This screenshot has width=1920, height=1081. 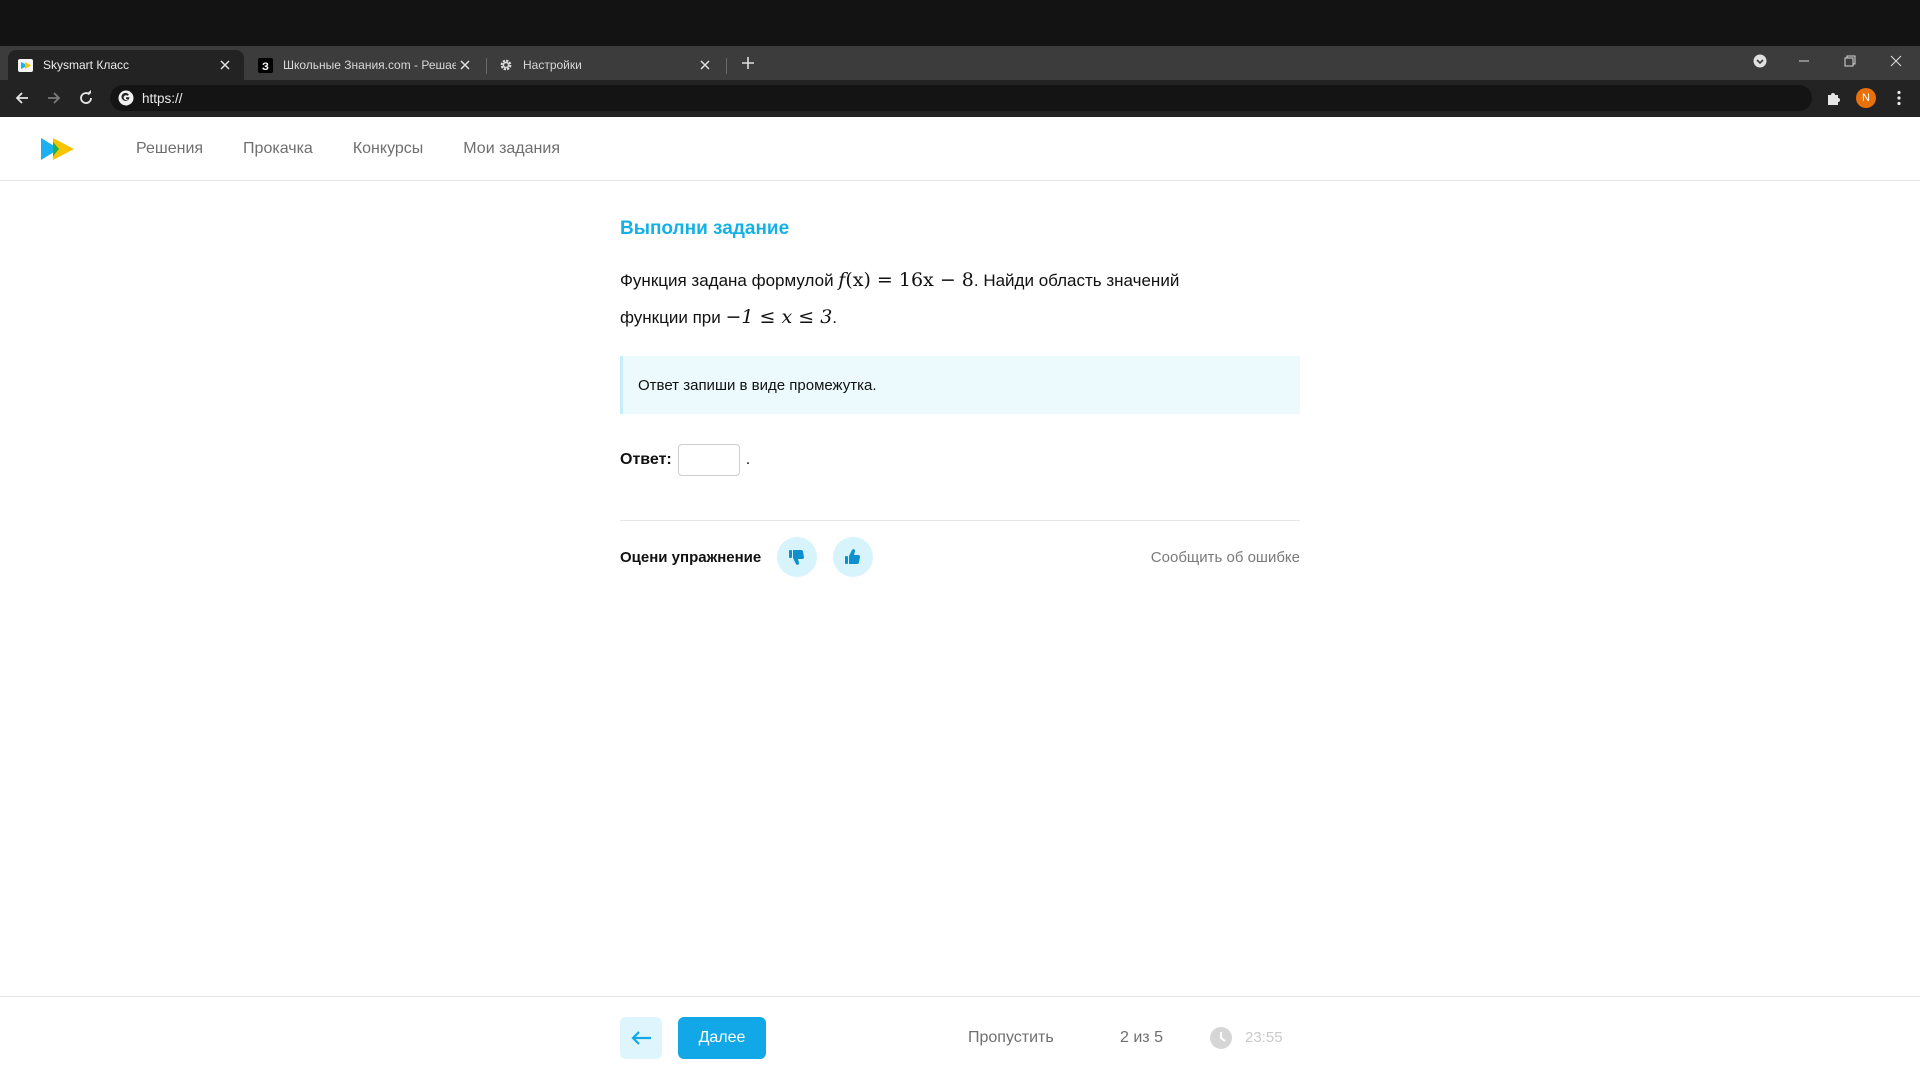 I want to click on rating-row: Оцени упражнение Сообщить об ошибке, so click(x=960, y=557).